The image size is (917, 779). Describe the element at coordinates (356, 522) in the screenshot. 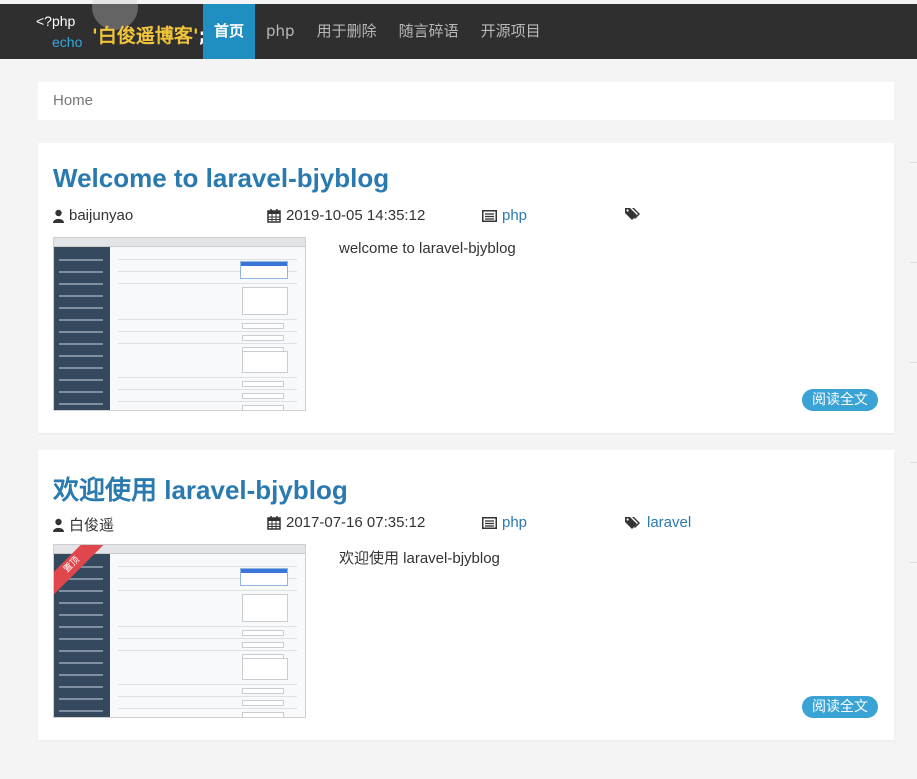

I see `date-text: 2017-07-16 07:35:12` at that location.